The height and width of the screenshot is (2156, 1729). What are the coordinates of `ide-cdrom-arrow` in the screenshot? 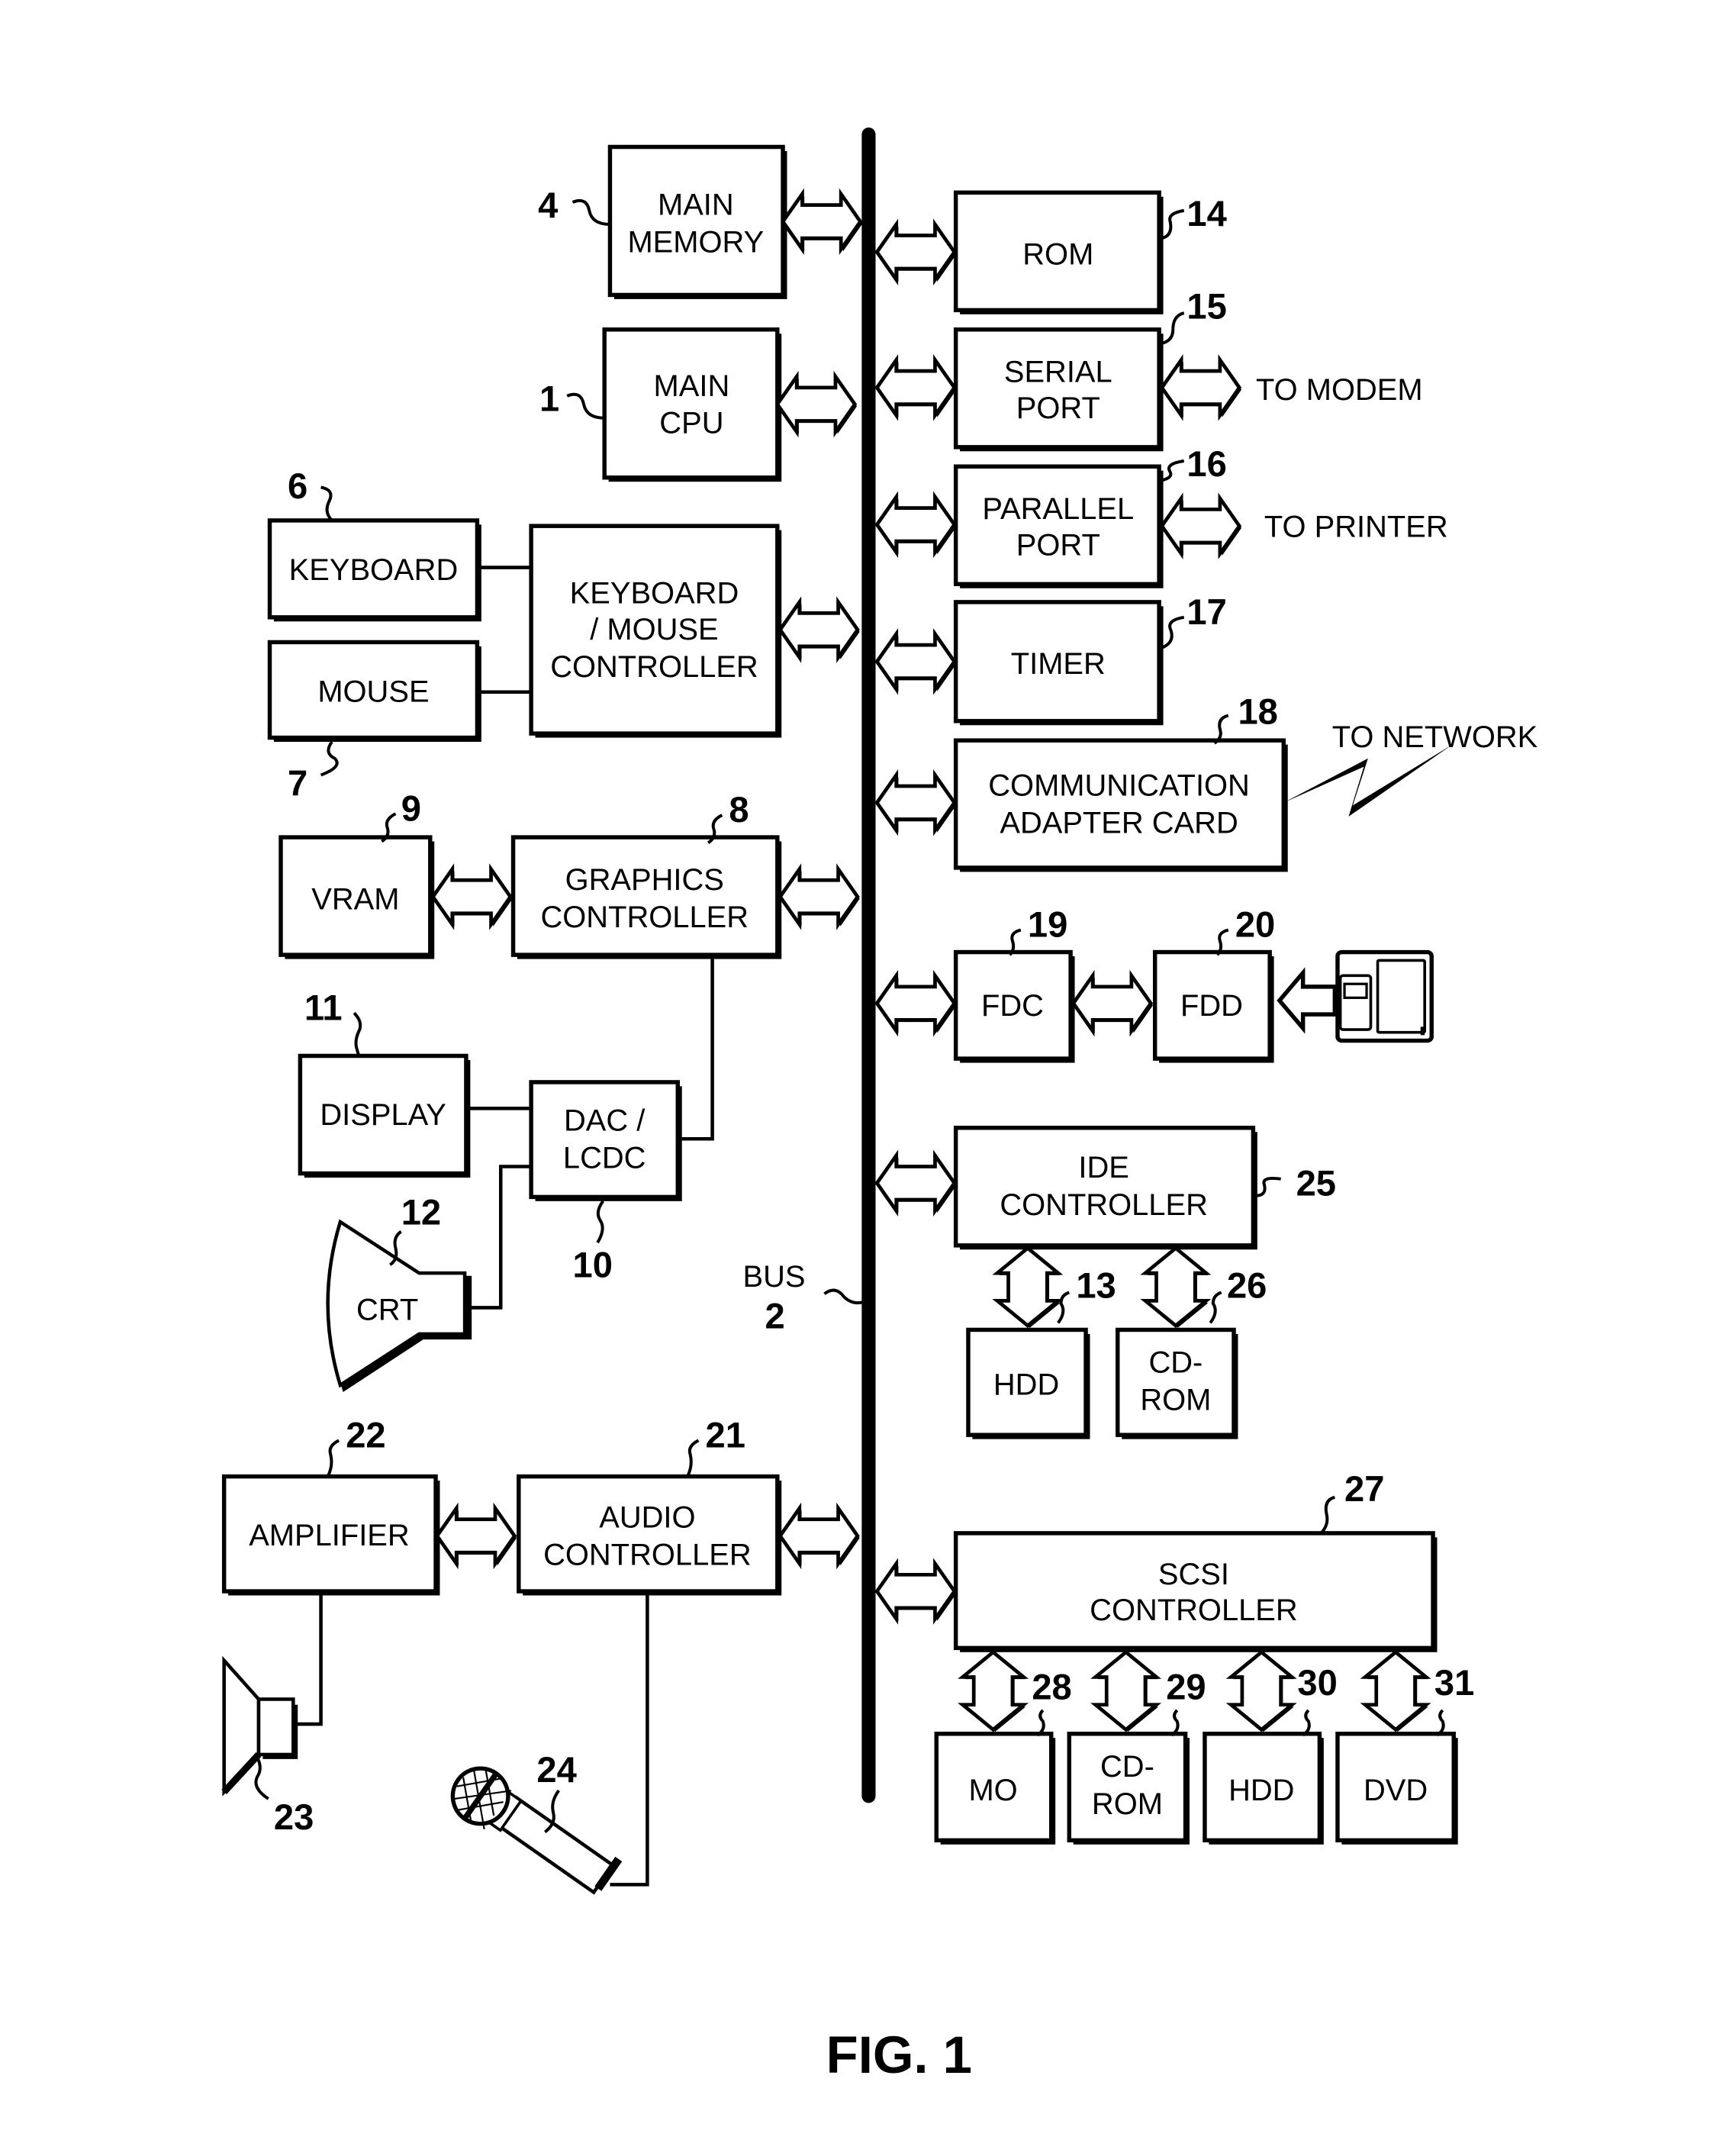 It's located at (1176, 1287).